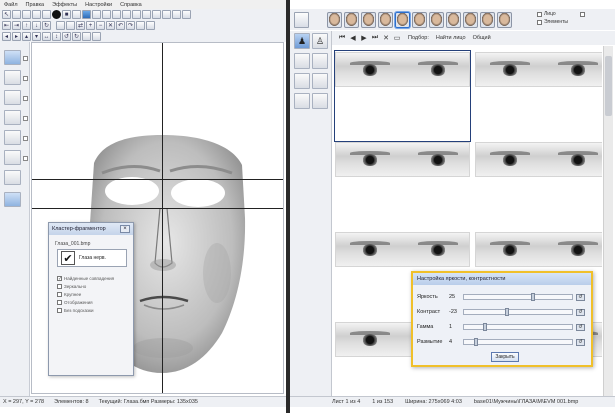  What do you see at coordinates (46, 14) in the screenshot?
I see `marker-icon` at bounding box center [46, 14].